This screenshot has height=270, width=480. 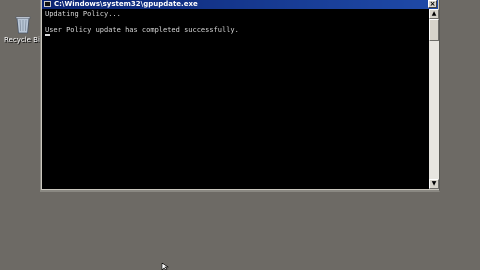 I want to click on vertical-scrollbar: ▲ ▼, so click(x=434, y=99).